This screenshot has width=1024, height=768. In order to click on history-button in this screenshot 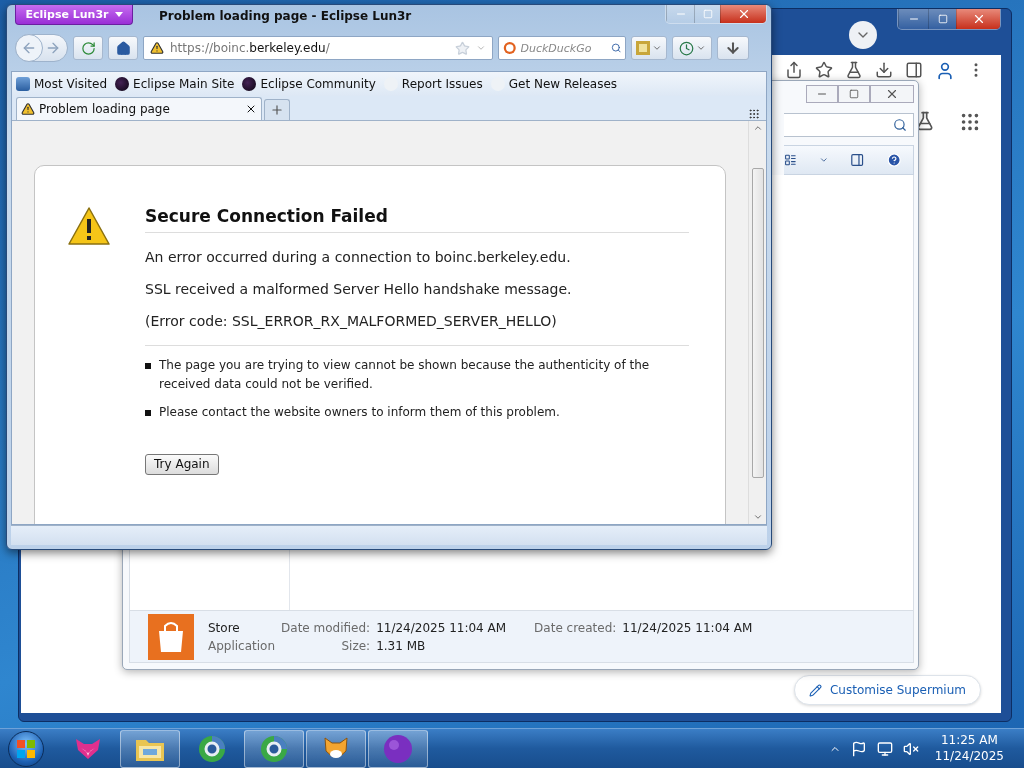, I will do `click(692, 48)`.